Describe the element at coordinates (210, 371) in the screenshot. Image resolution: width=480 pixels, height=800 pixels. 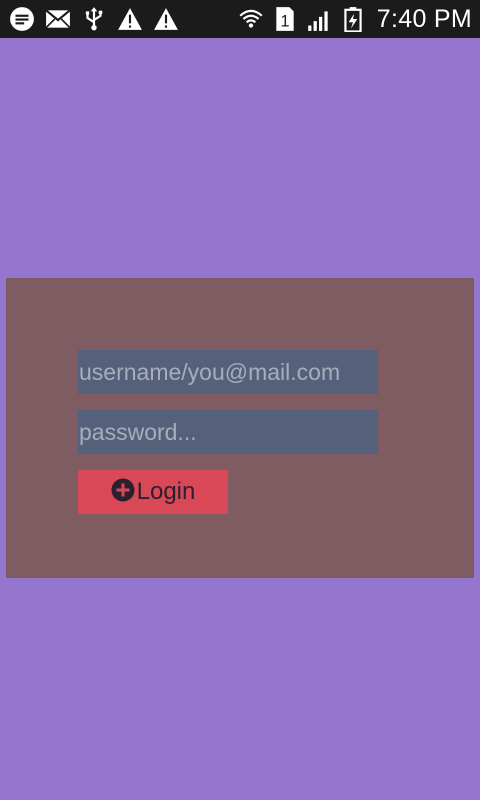
I see `username-placeholder: username/you@mail.com` at that location.